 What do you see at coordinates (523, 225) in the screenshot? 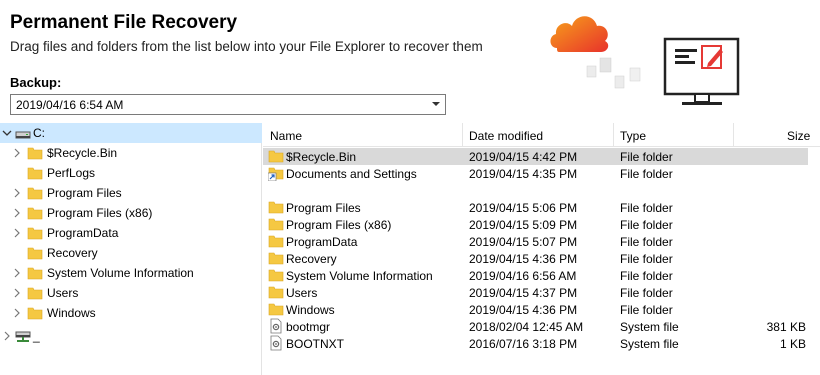
I see `file-date: 2019/04/15 5:09 PM` at bounding box center [523, 225].